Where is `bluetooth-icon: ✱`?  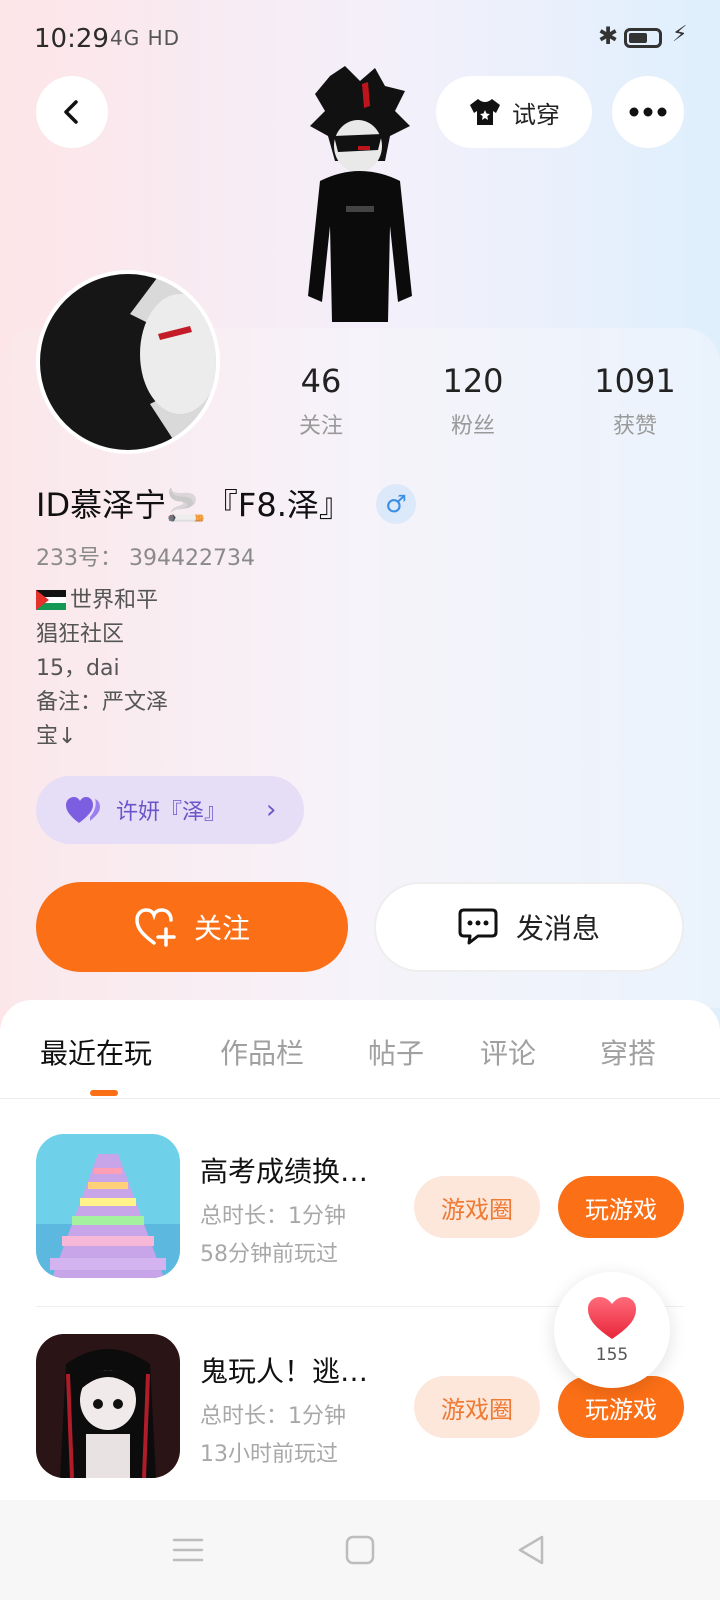 bluetooth-icon: ✱ is located at coordinates (608, 36).